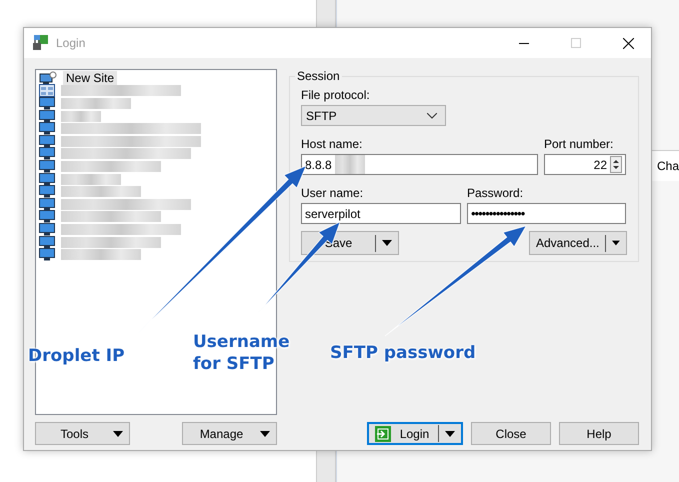 The image size is (679, 482). Describe the element at coordinates (432, 115) in the screenshot. I see `chevron-icon` at that location.